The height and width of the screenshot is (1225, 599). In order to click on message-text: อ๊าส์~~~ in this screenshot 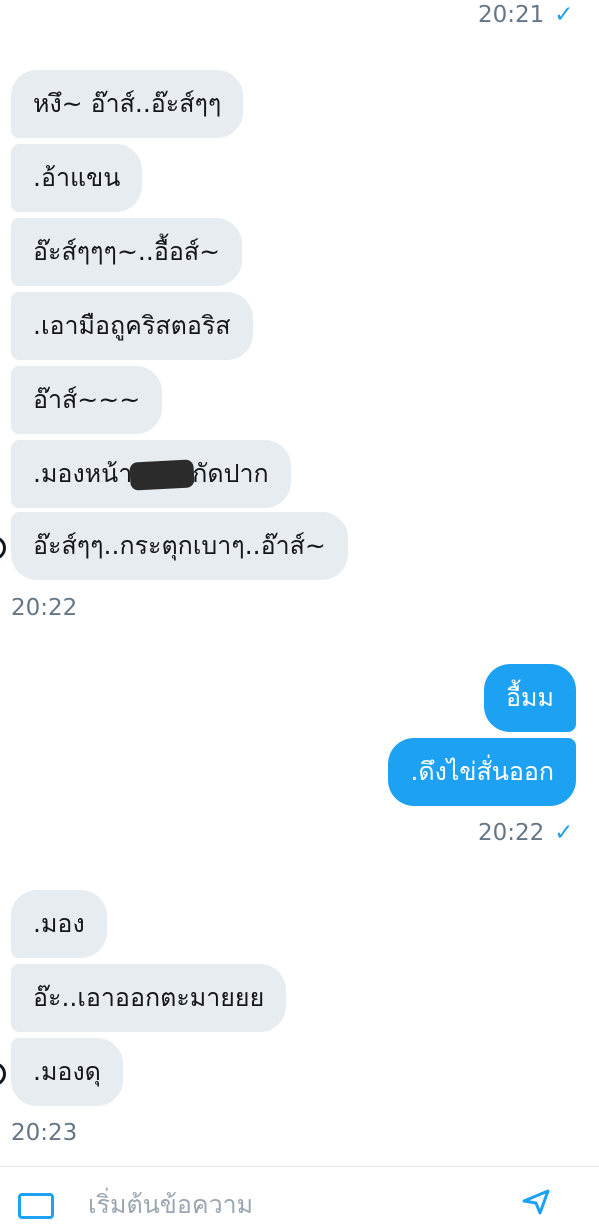, I will do `click(87, 399)`.